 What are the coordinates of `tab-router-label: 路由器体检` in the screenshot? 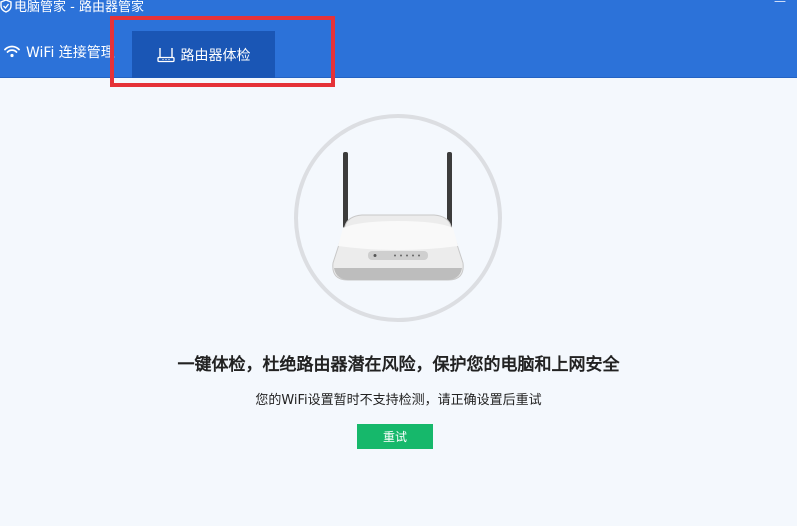 It's located at (215, 55).